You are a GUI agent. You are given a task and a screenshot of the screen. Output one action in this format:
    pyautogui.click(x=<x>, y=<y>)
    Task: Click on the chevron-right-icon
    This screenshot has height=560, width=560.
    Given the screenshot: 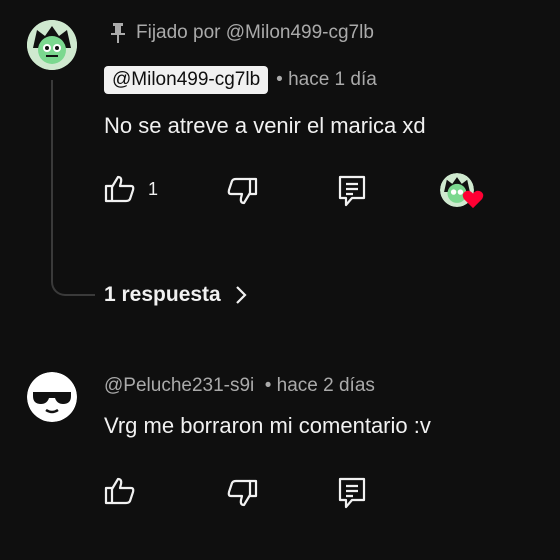 What is the action you would take?
    pyautogui.click(x=241, y=295)
    